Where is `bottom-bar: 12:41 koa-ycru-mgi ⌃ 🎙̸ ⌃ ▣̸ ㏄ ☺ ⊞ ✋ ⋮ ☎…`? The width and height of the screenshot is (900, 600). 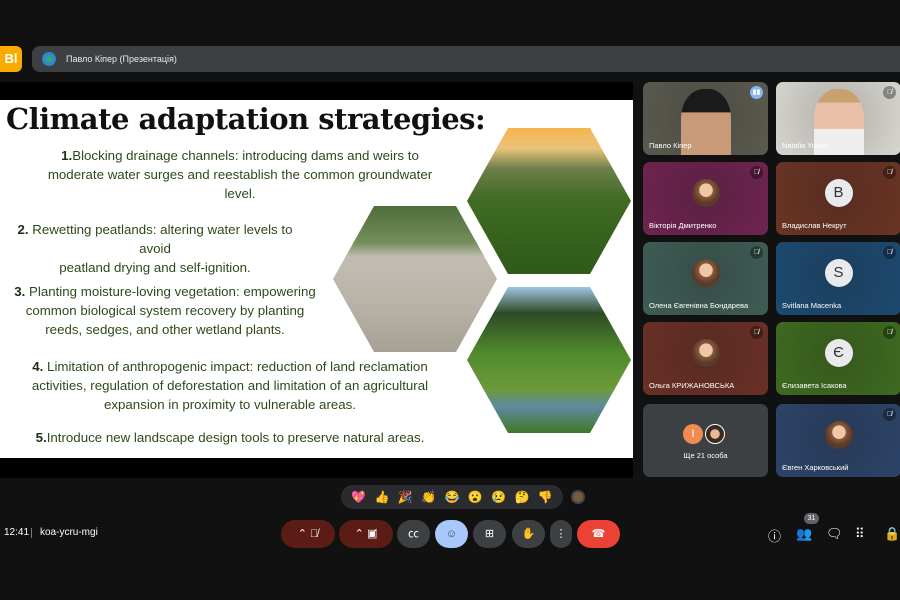 bottom-bar: 12:41 koa-ycru-mgi ⌃ 🎙̸ ⌃ ▣̸ ㏄ ☺ ⊞ ✋ ⋮ ☎… is located at coordinates (450, 533).